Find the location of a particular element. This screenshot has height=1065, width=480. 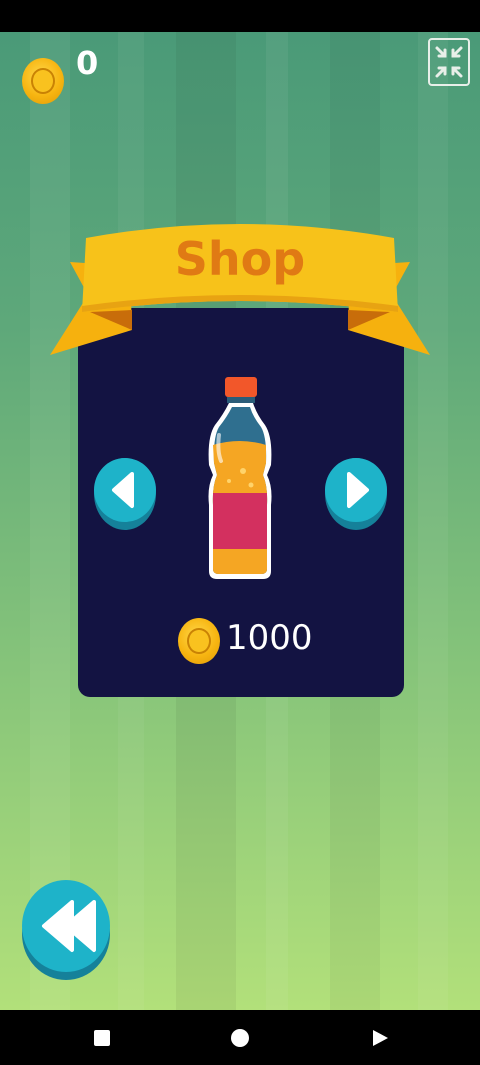

exit-fullscreen-icon is located at coordinates (449, 62).